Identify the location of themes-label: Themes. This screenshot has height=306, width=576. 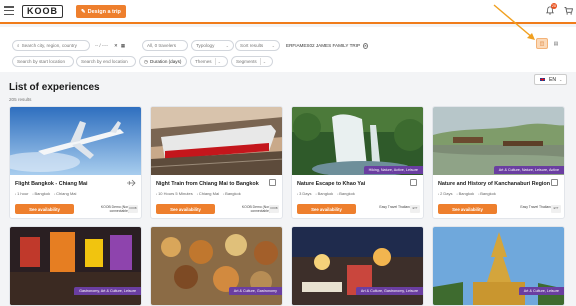
(203, 61).